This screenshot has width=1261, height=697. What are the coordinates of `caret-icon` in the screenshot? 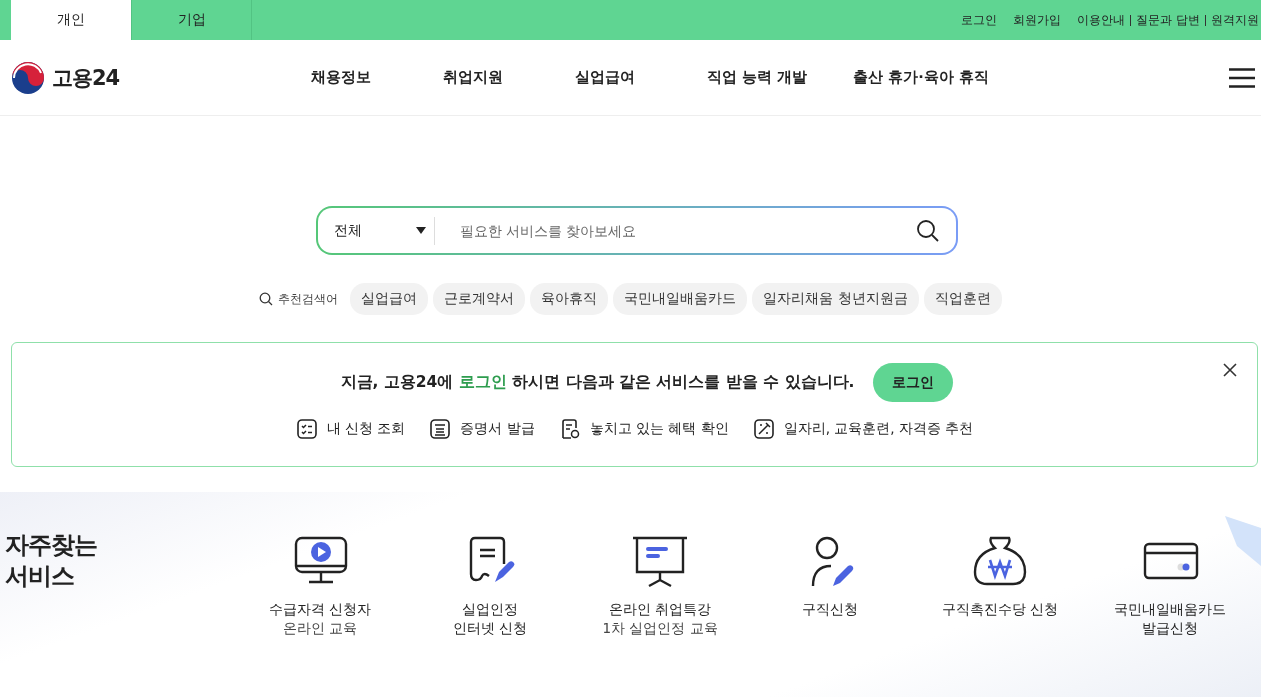 It's located at (420, 230).